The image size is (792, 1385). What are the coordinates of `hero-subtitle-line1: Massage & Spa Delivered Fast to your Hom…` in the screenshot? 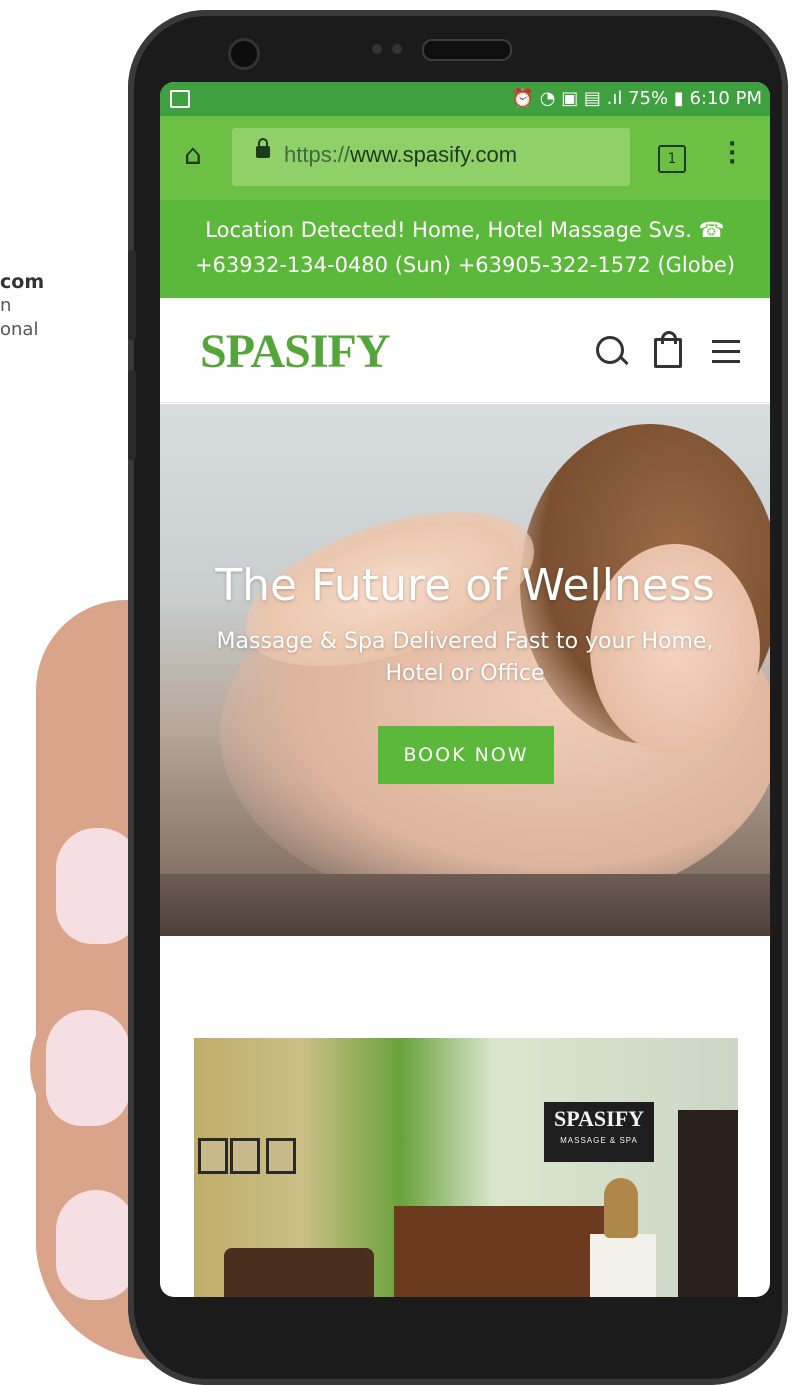 It's located at (465, 641).